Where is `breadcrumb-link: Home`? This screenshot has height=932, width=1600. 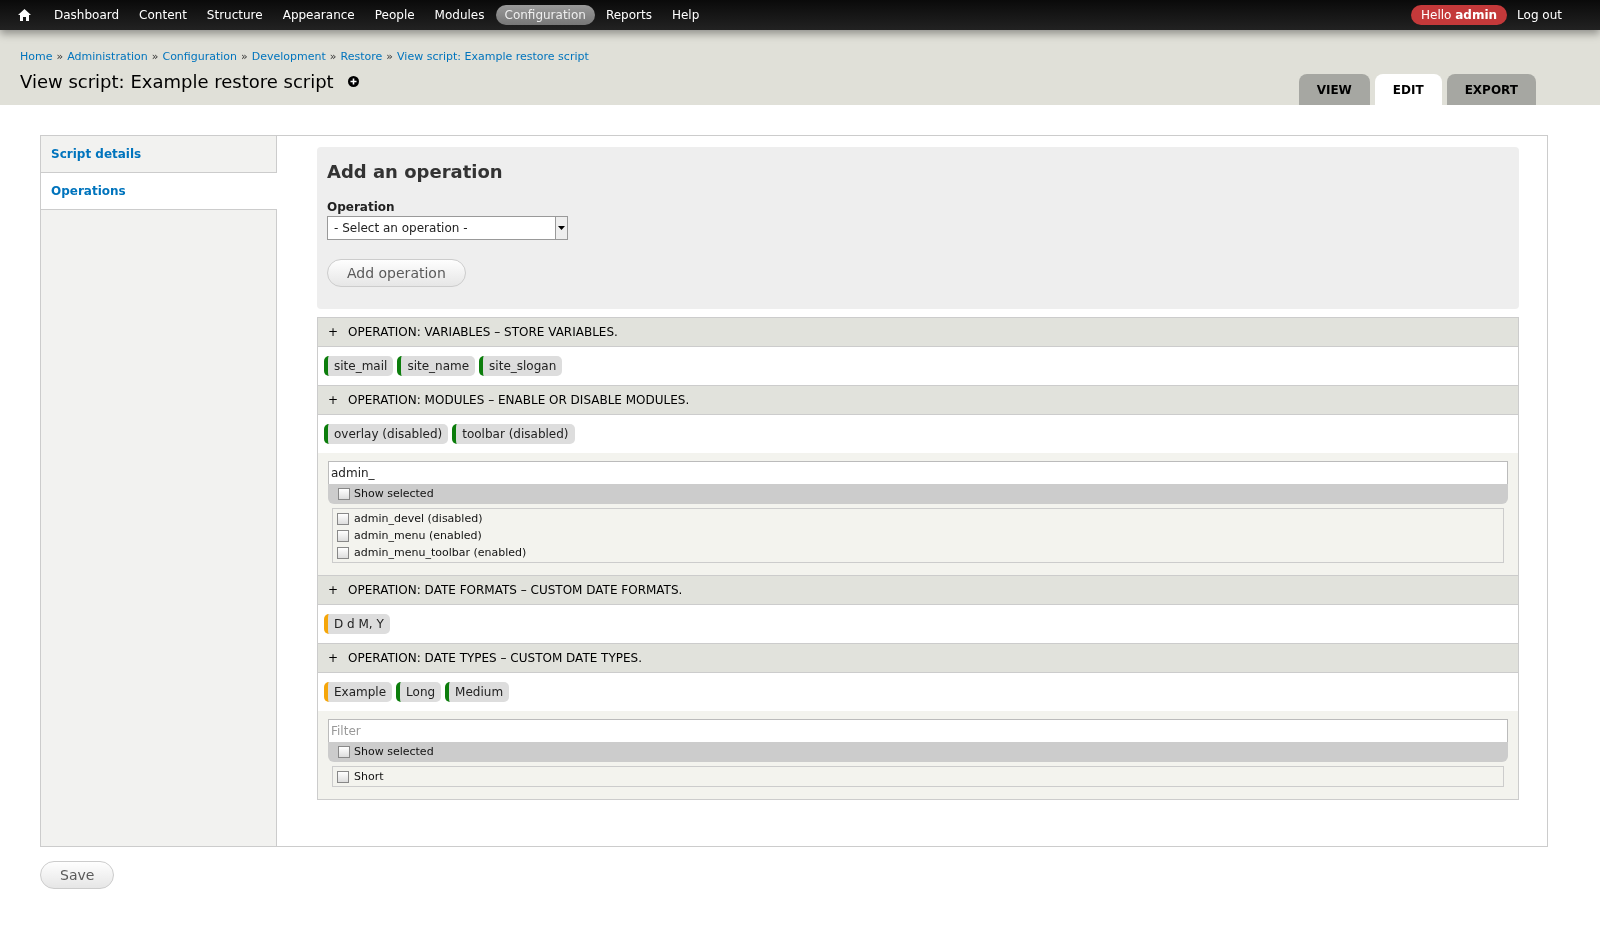
breadcrumb-link: Home is located at coordinates (36, 56).